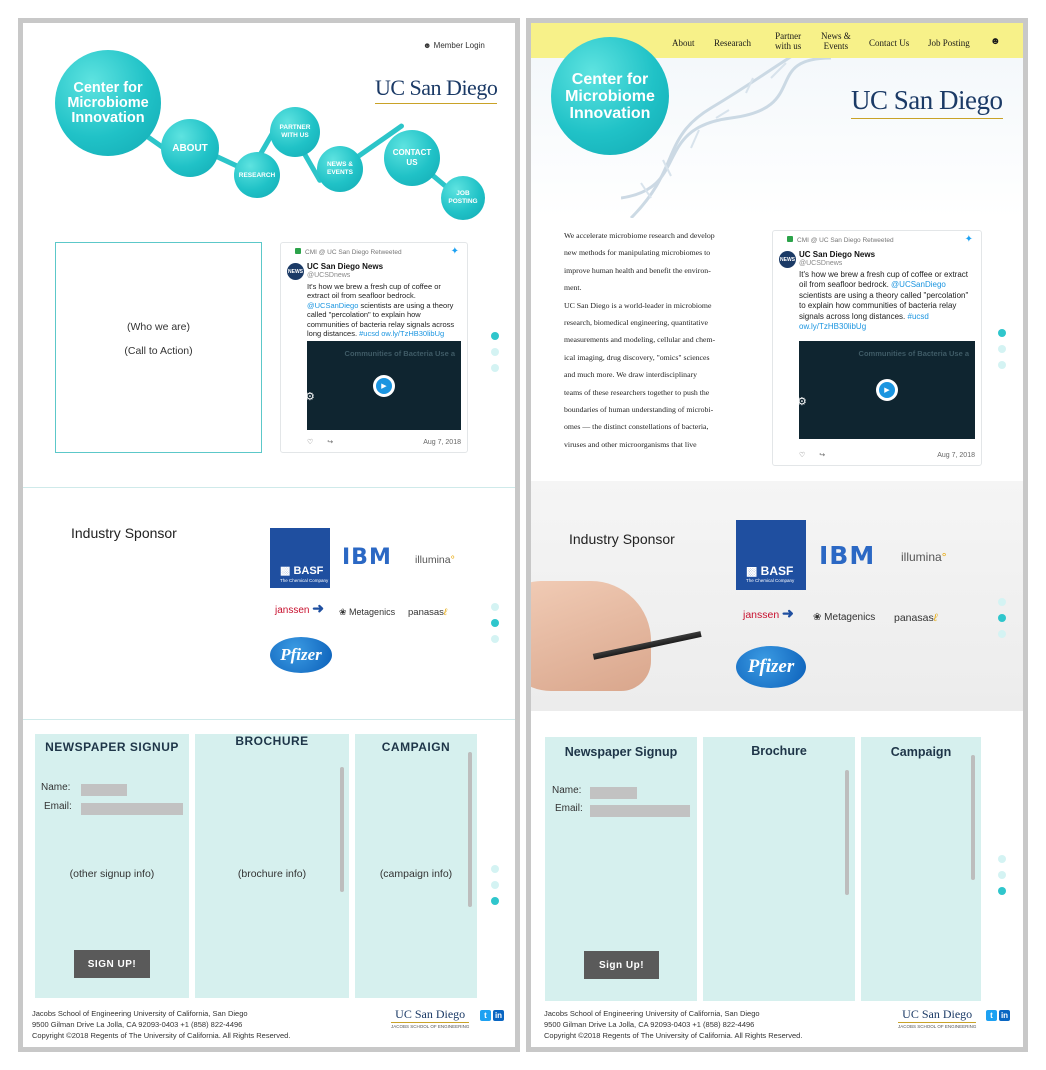  What do you see at coordinates (847, 832) in the screenshot?
I see `brochure-scrollbar` at bounding box center [847, 832].